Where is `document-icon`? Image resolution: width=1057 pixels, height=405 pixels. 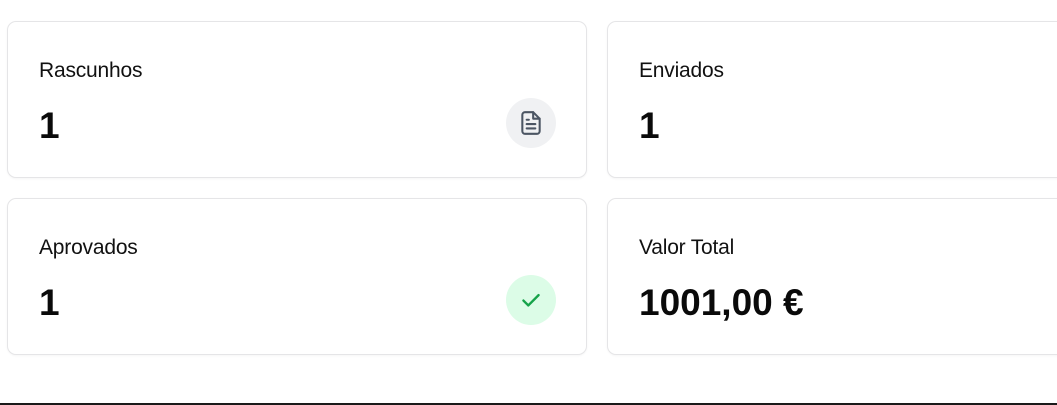 document-icon is located at coordinates (531, 123).